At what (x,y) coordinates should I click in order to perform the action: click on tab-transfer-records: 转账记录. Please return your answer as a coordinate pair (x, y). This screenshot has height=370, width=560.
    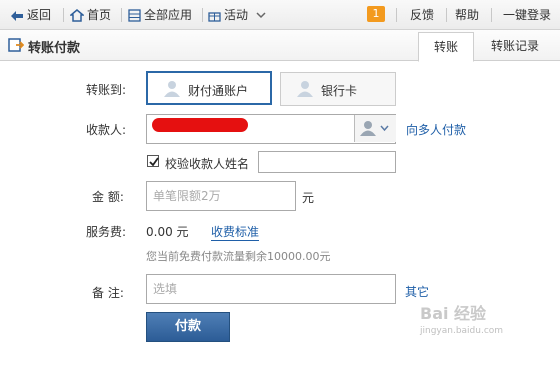
    Looking at the image, I should click on (515, 47).